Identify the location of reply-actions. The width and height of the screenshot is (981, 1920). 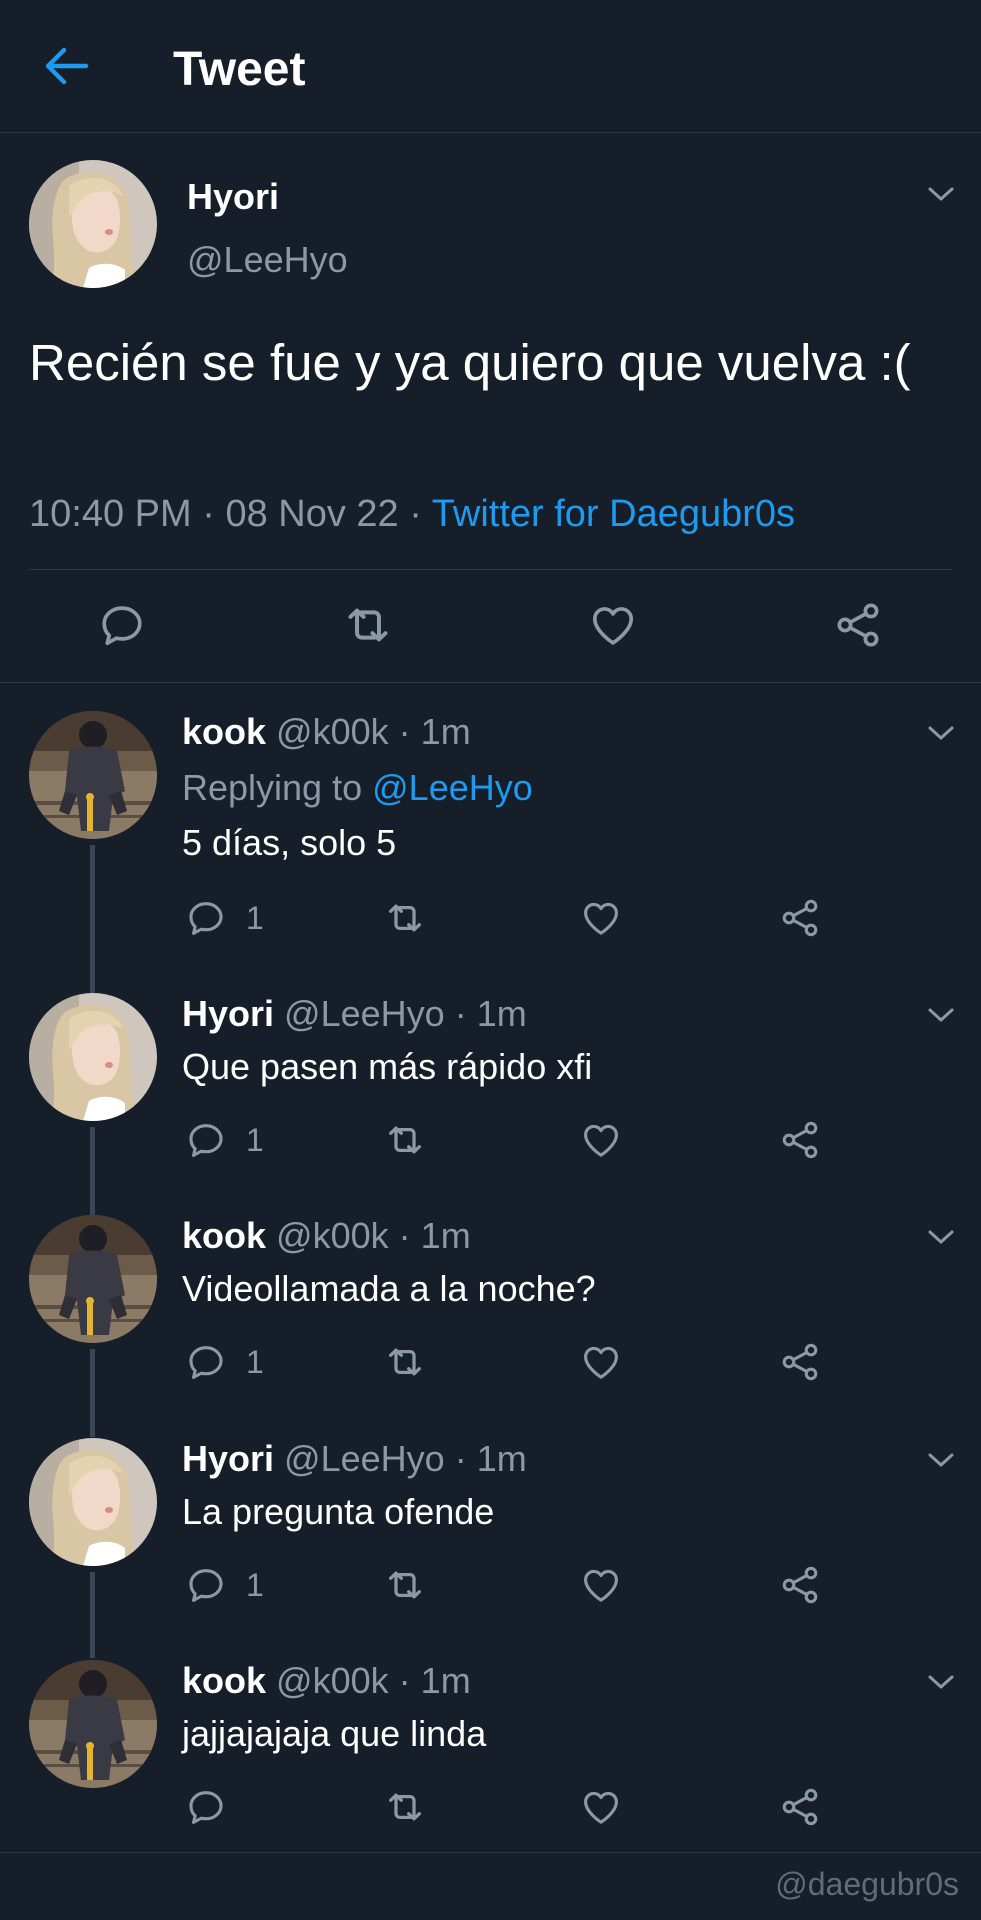
(490, 1807).